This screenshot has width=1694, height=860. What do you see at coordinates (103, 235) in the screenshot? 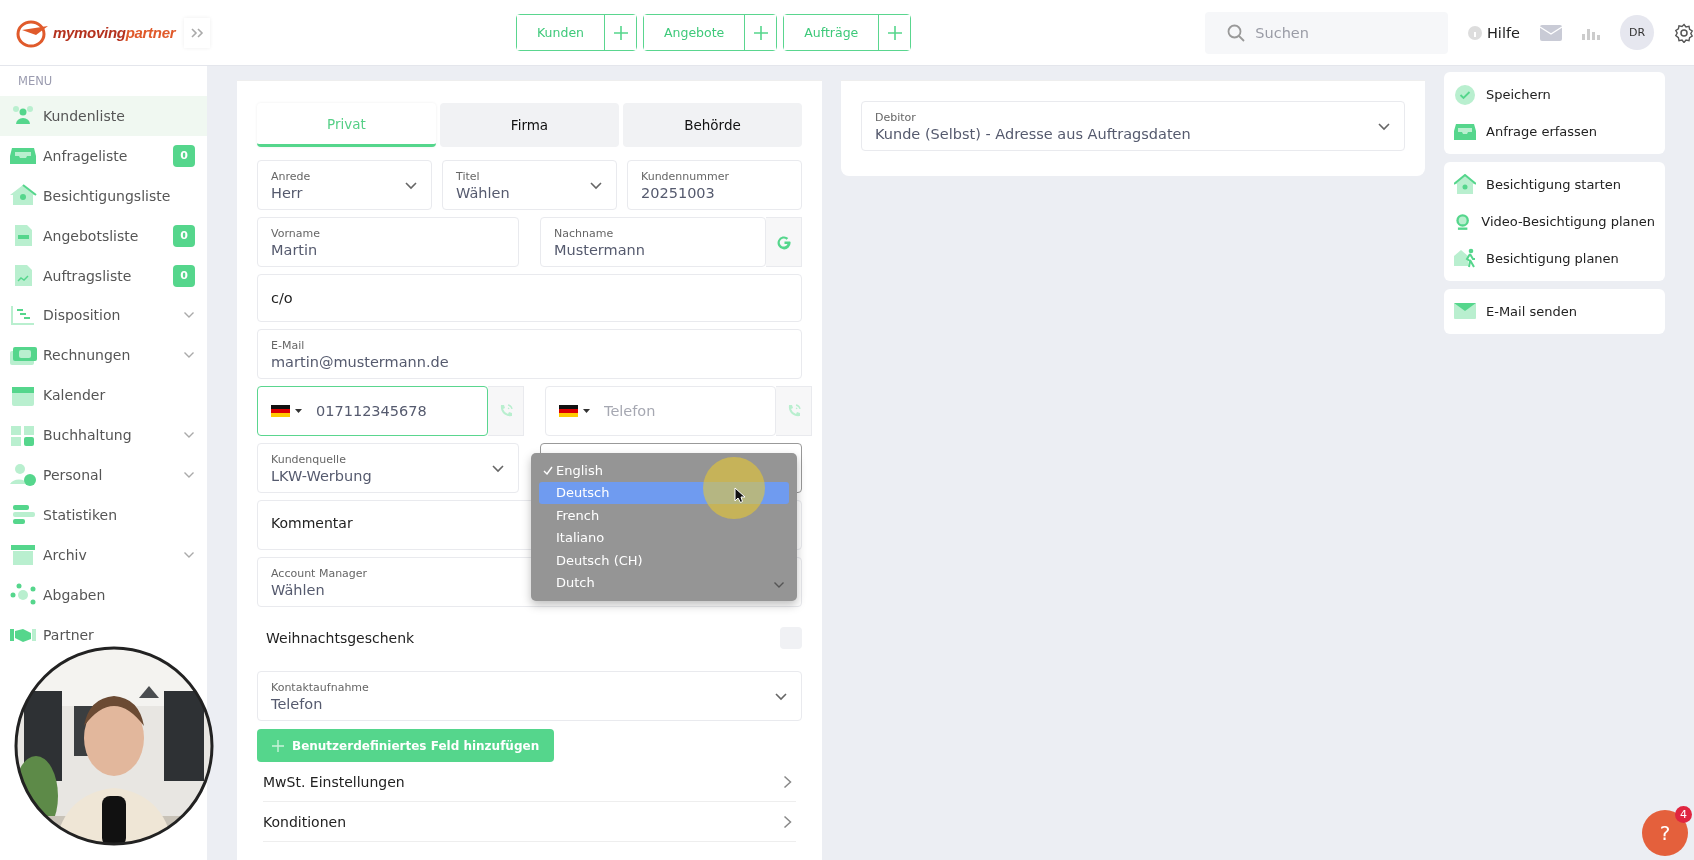
I see `sidebar-item: Angebotsliste 0` at bounding box center [103, 235].